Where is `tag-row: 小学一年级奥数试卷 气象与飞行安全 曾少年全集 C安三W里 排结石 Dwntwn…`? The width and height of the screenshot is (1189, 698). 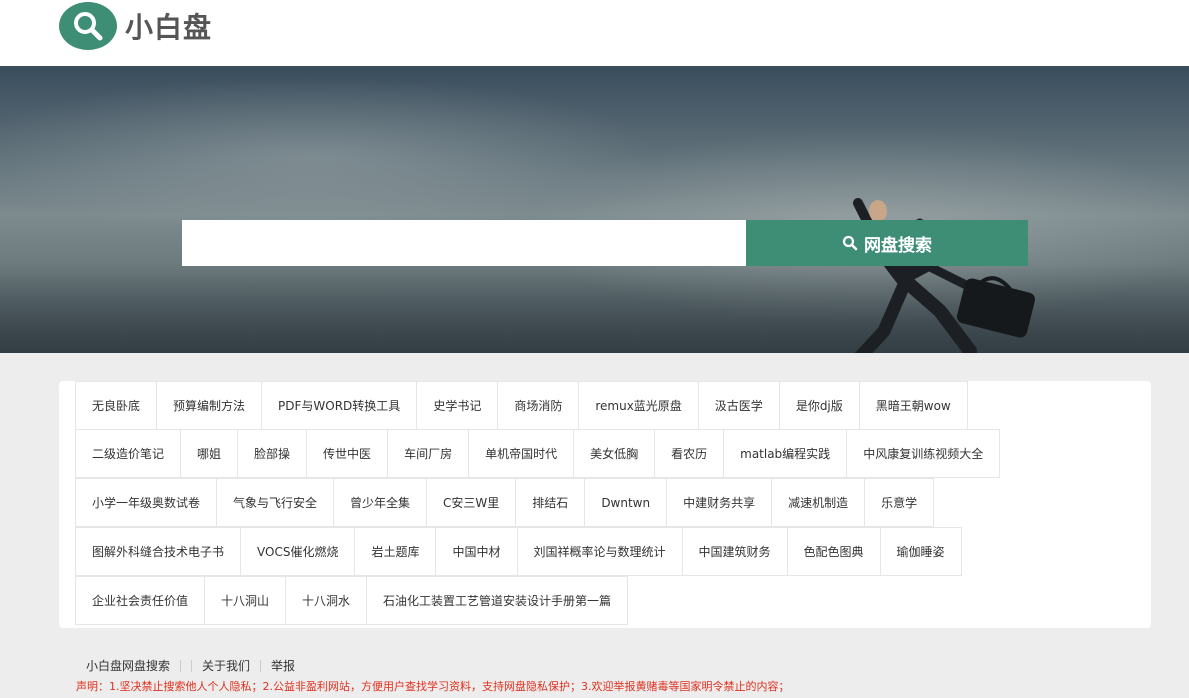
tag-row: 小学一年级奥数试卷 气象与飞行安全 曾少年全集 C安三W里 排结石 Dwntwn… is located at coordinates (605, 503).